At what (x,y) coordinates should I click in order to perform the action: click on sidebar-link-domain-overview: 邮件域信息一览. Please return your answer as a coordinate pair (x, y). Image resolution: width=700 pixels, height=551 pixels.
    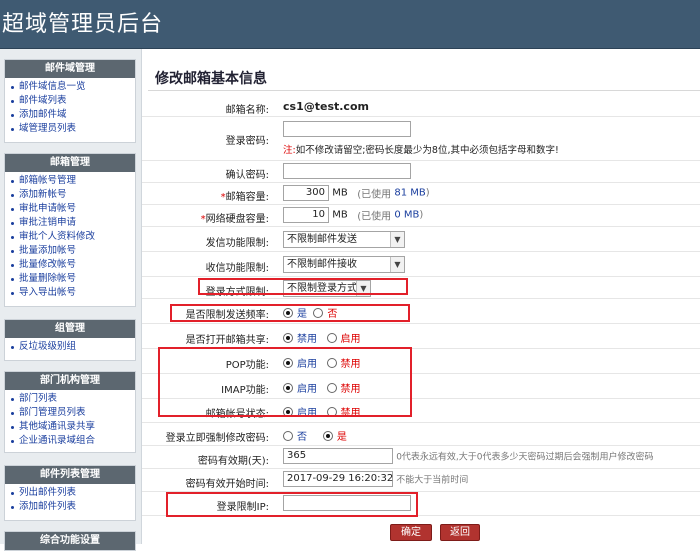
    Looking at the image, I should click on (73, 87).